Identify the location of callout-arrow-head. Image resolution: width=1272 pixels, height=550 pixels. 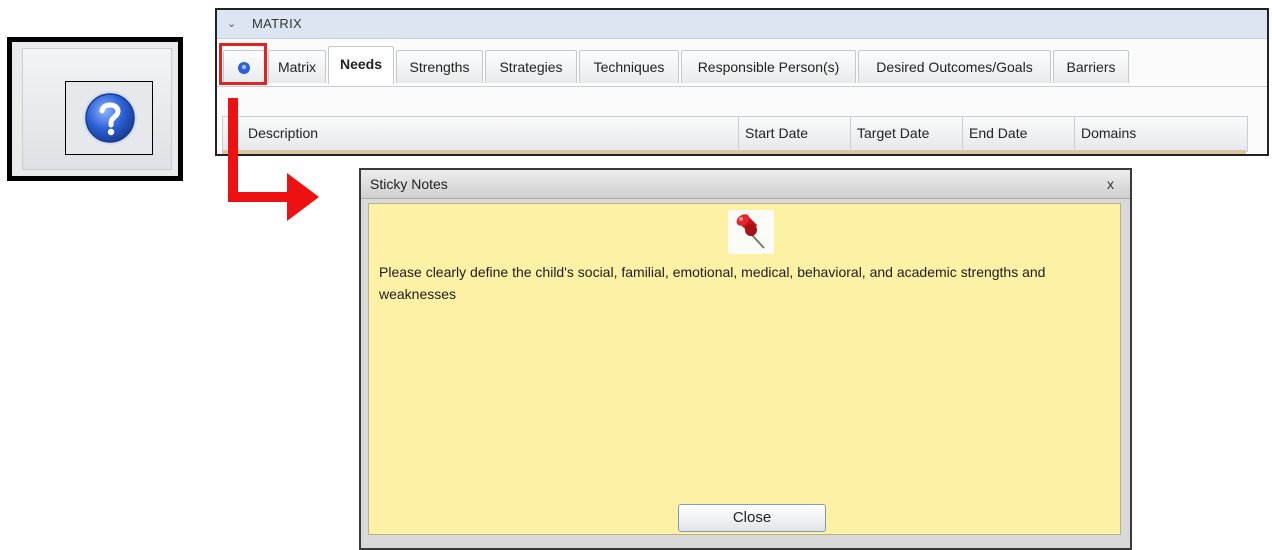
(303, 197).